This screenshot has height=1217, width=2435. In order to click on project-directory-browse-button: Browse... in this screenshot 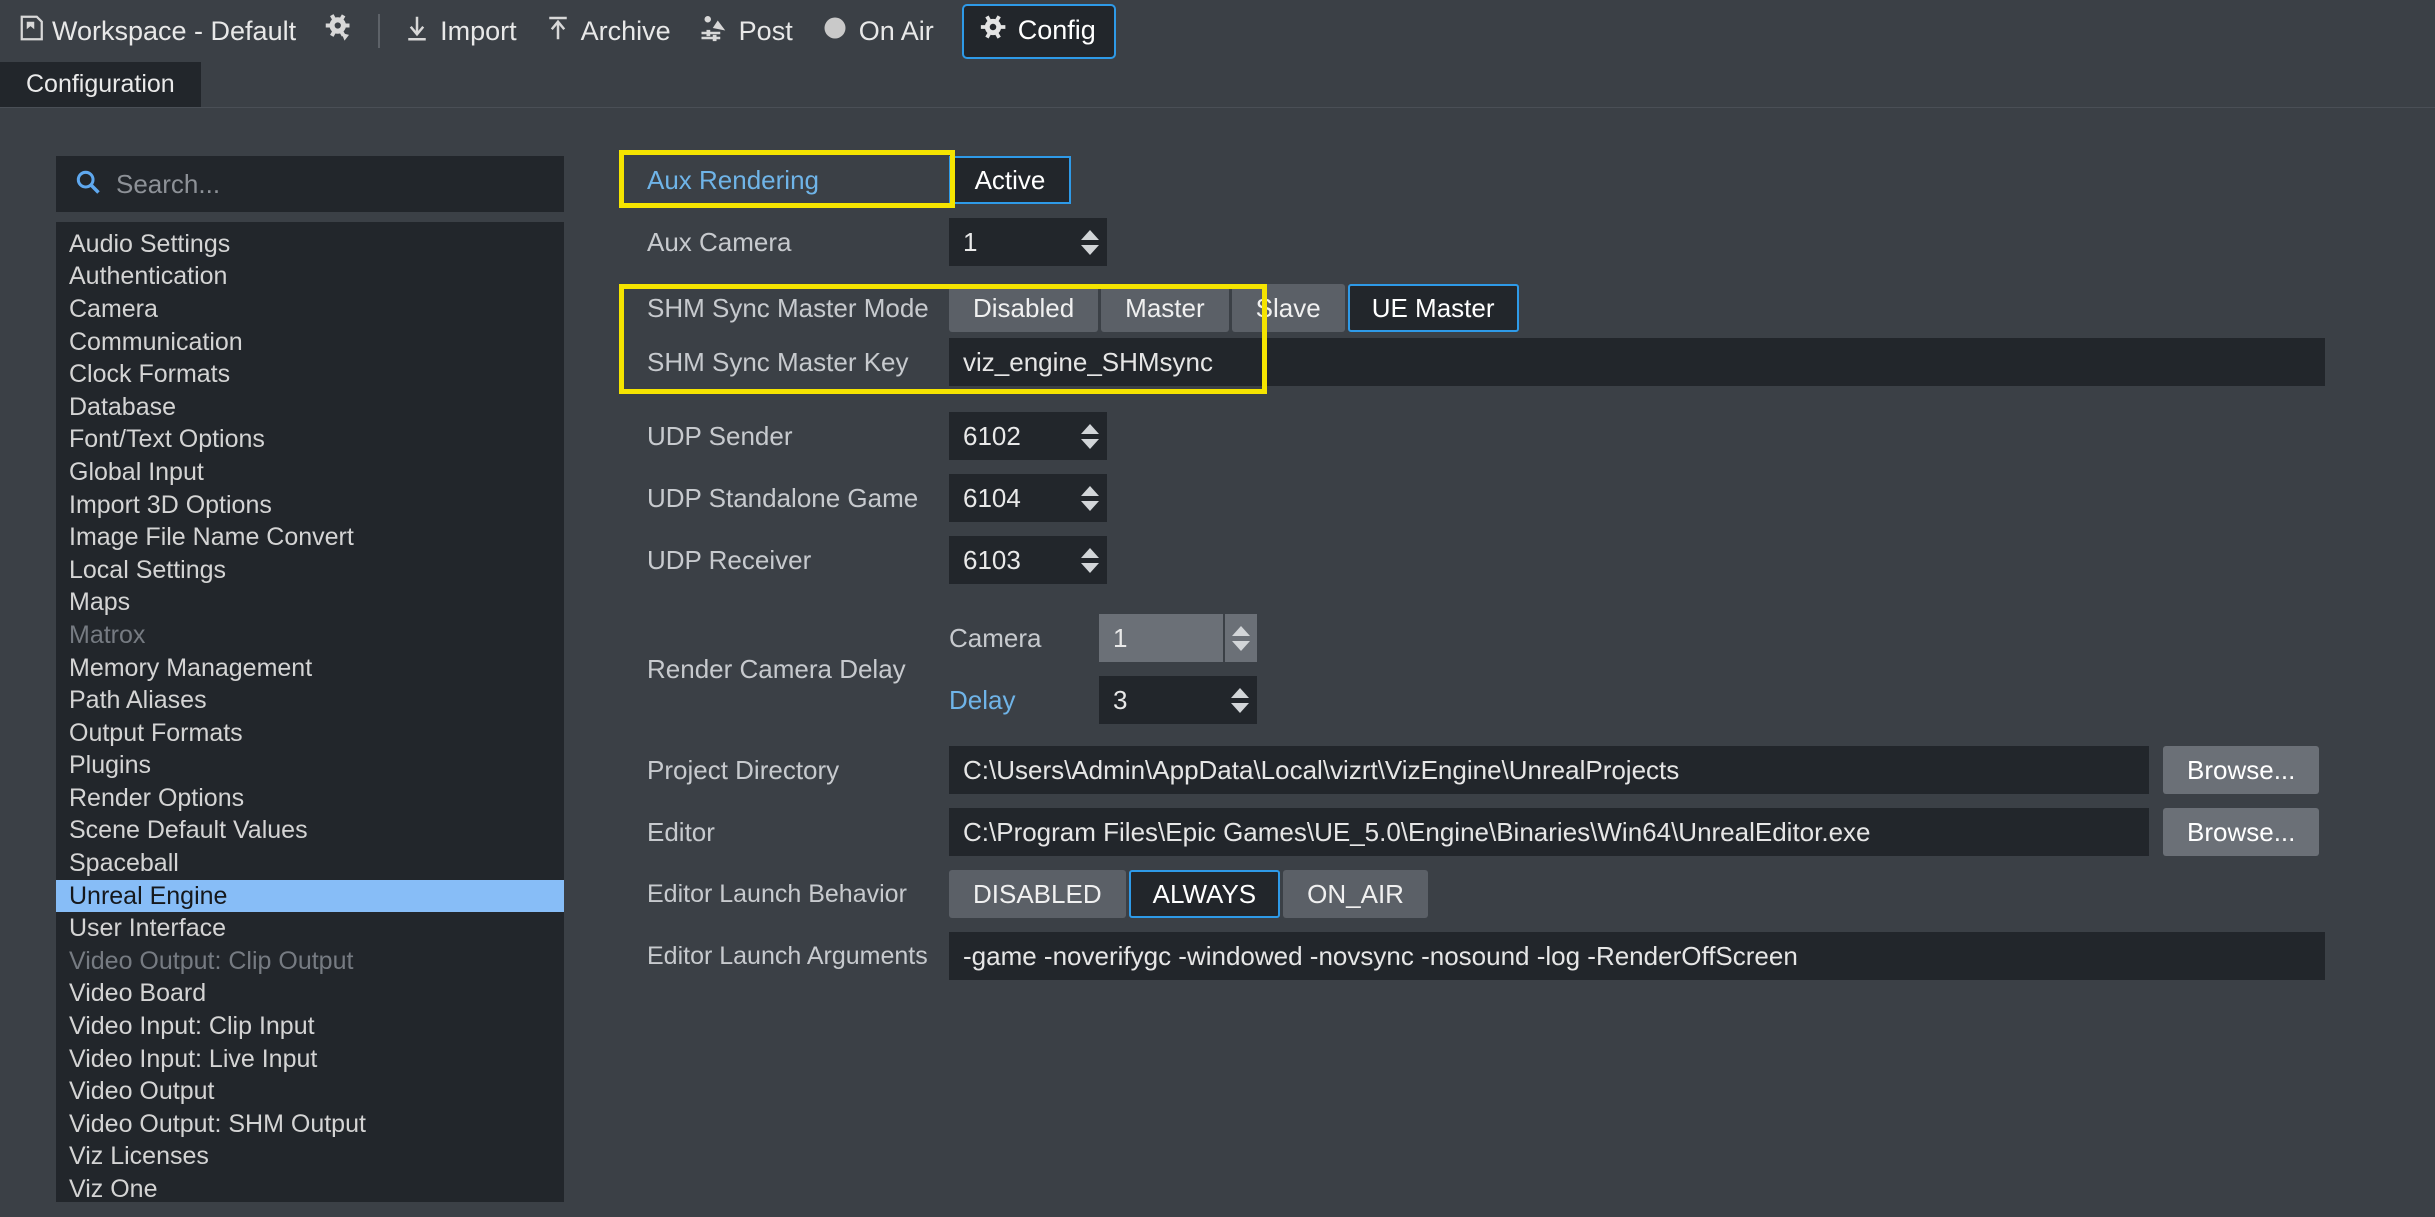, I will do `click(2241, 770)`.